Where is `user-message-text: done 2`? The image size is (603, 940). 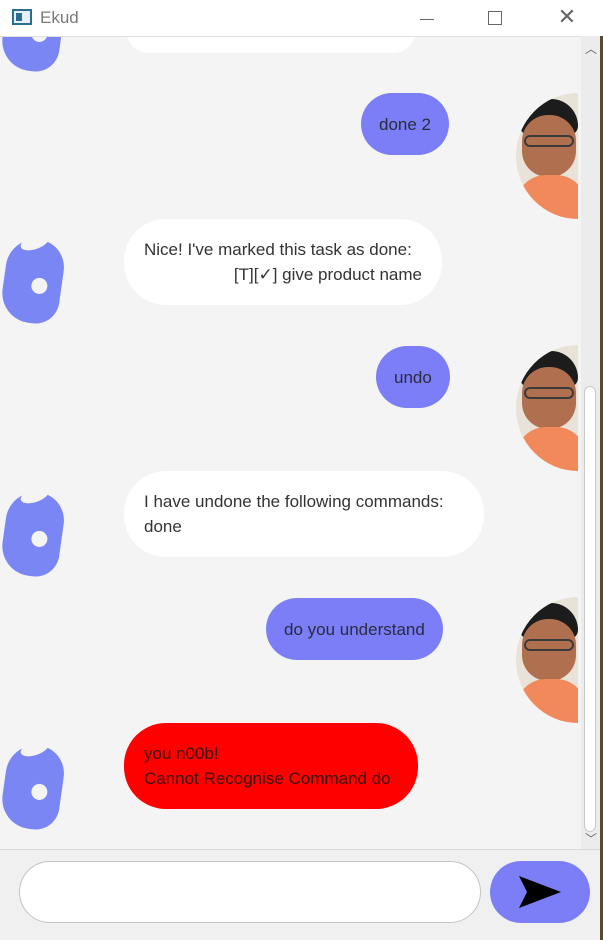
user-message-text: done 2 is located at coordinates (405, 124).